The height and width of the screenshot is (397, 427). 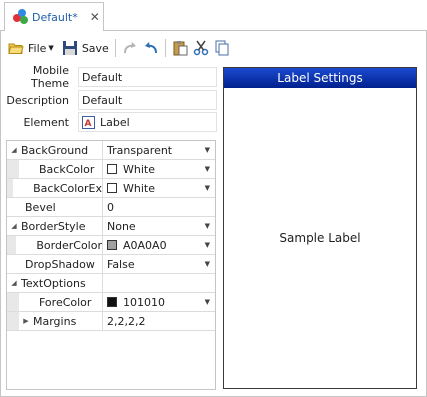 I want to click on tab-default: Default* ✕, so click(x=54, y=16).